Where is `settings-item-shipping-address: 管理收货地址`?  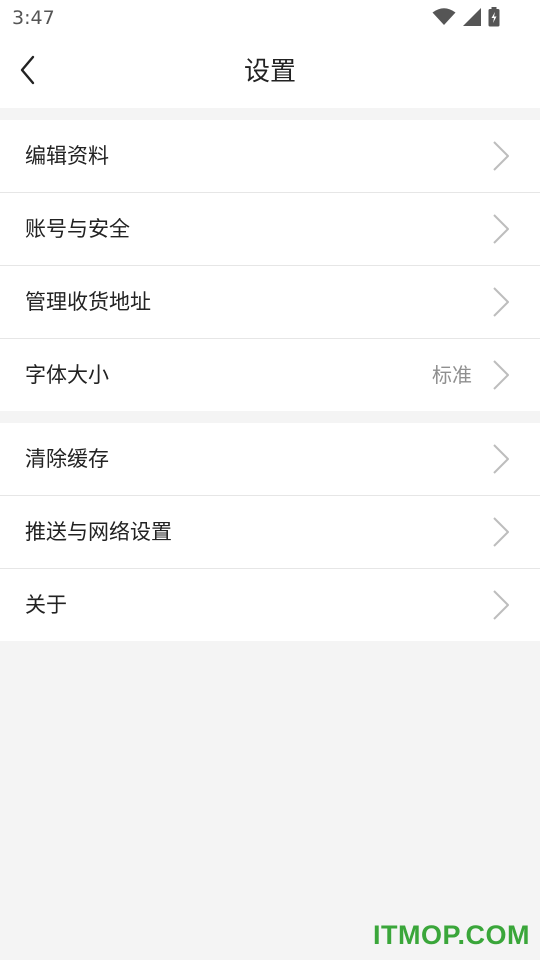 settings-item-shipping-address: 管理收货地址 is located at coordinates (270, 302).